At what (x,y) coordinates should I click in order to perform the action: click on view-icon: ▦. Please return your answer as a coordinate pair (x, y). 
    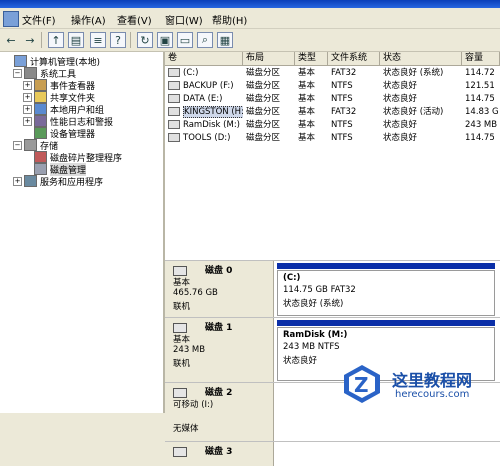
    Looking at the image, I should click on (225, 40).